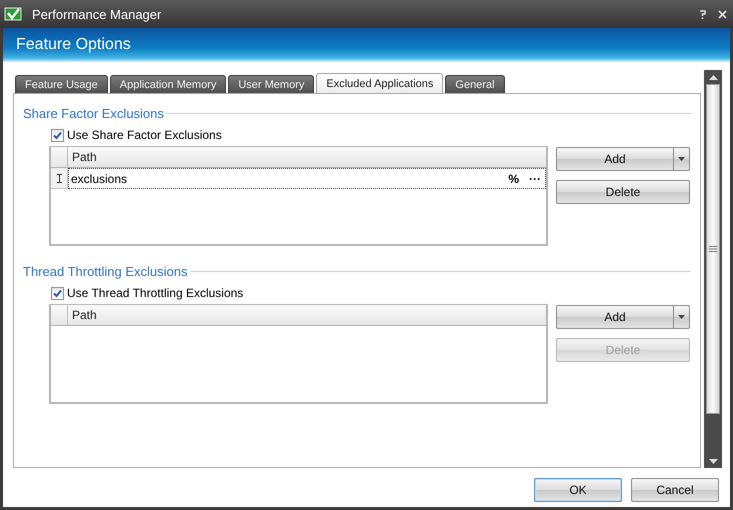  Describe the element at coordinates (578, 490) in the screenshot. I see `button: OK` at that location.